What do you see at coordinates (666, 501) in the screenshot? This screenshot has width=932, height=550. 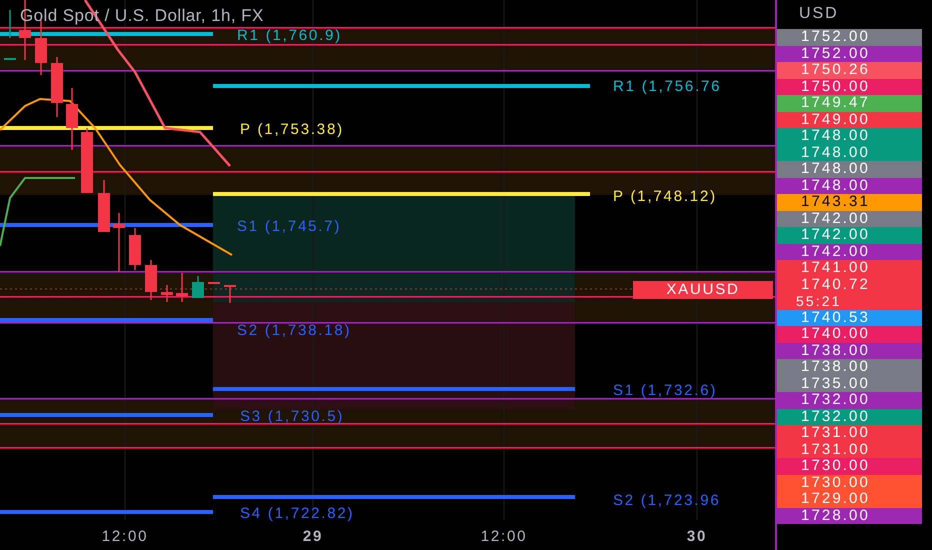 I see `pivot-label: S2 (1,723.96` at bounding box center [666, 501].